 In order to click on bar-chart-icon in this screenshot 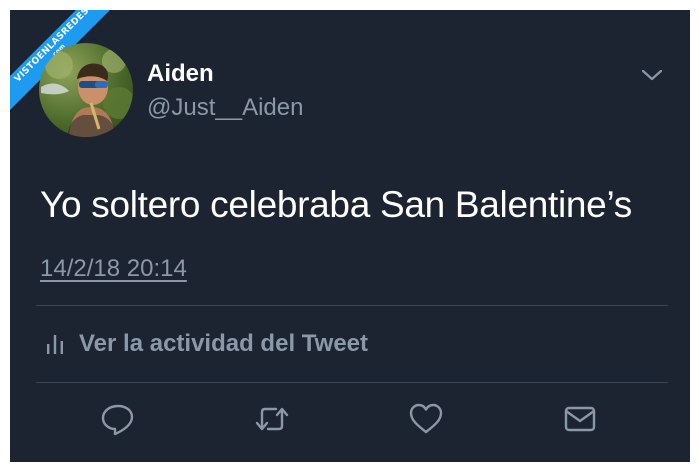, I will do `click(55, 344)`.